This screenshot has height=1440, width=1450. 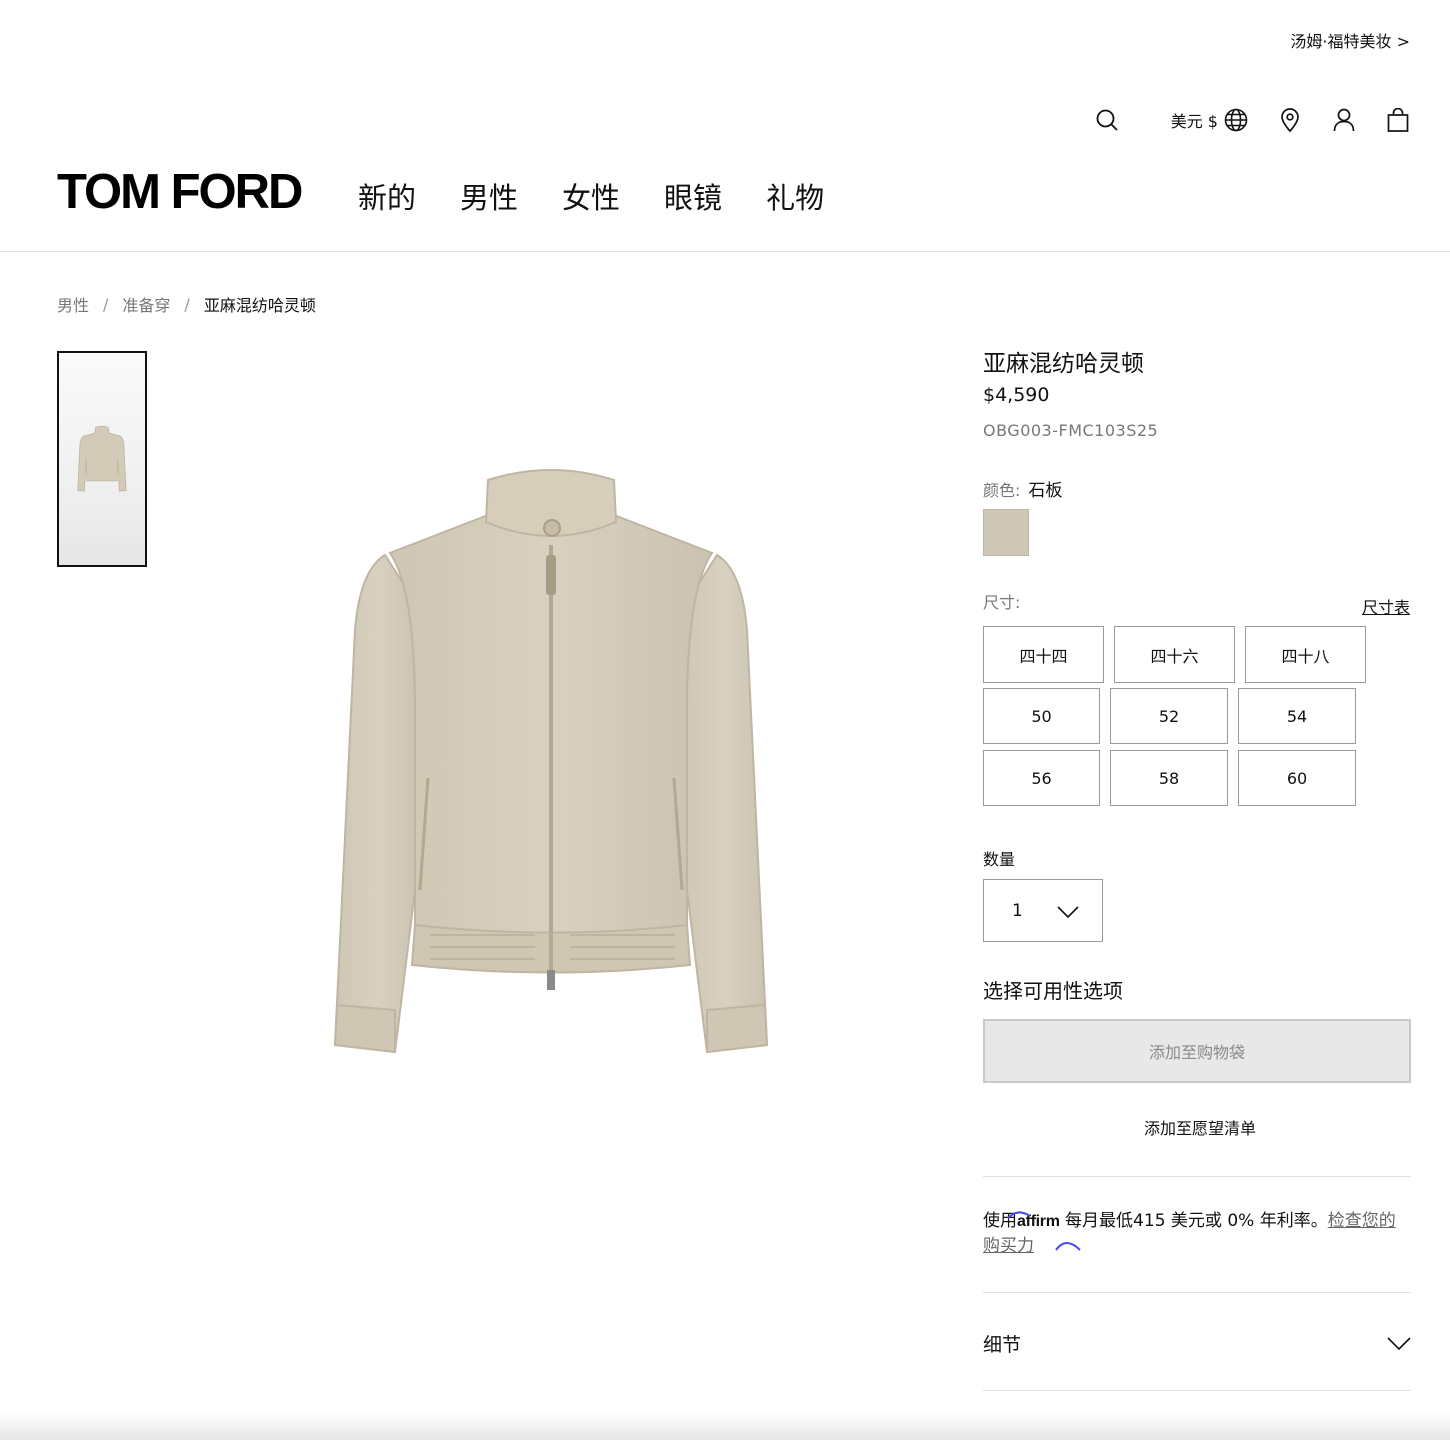 What do you see at coordinates (1071, 430) in the screenshot?
I see `product-sku: OBG003-FMC103S25` at bounding box center [1071, 430].